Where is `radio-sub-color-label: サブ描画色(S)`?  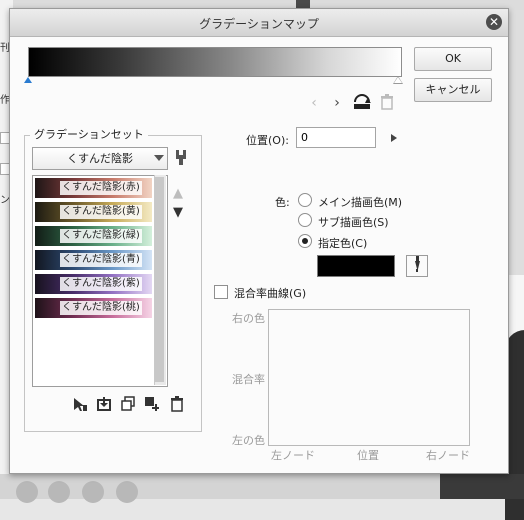
radio-sub-color-label: サブ描画色(S) is located at coordinates (353, 222).